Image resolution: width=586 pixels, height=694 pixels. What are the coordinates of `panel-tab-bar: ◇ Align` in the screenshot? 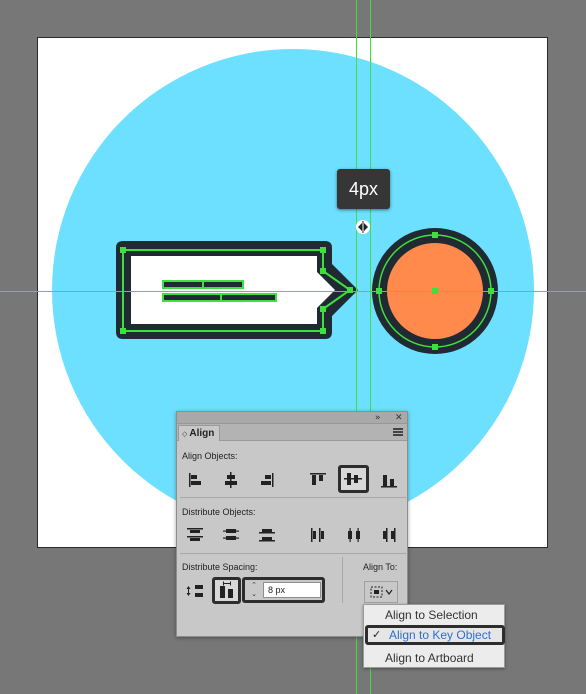 It's located at (292, 432).